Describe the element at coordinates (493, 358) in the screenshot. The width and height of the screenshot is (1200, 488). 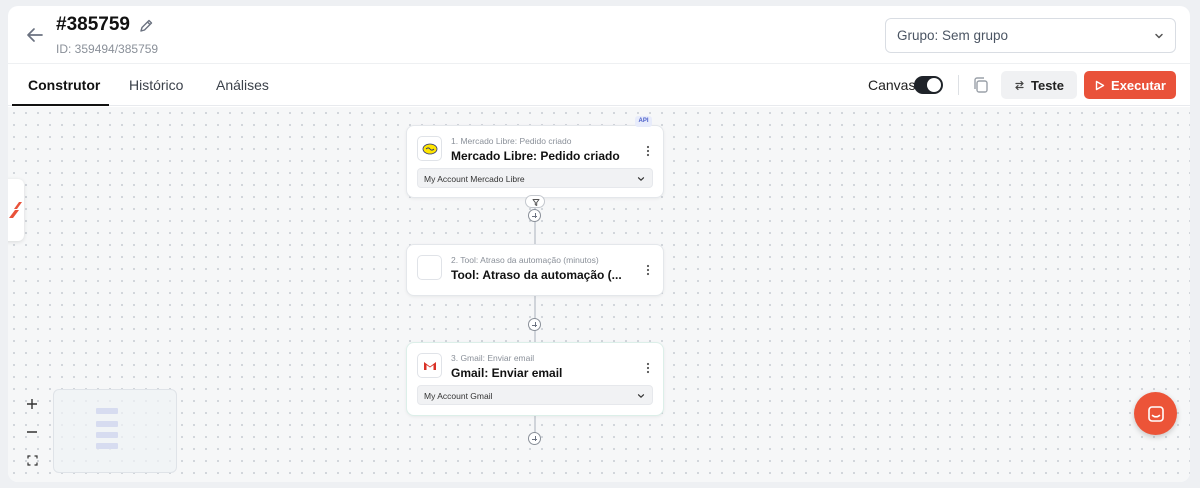
I see `node-step-label: 3. Gmail: Enviar email` at that location.